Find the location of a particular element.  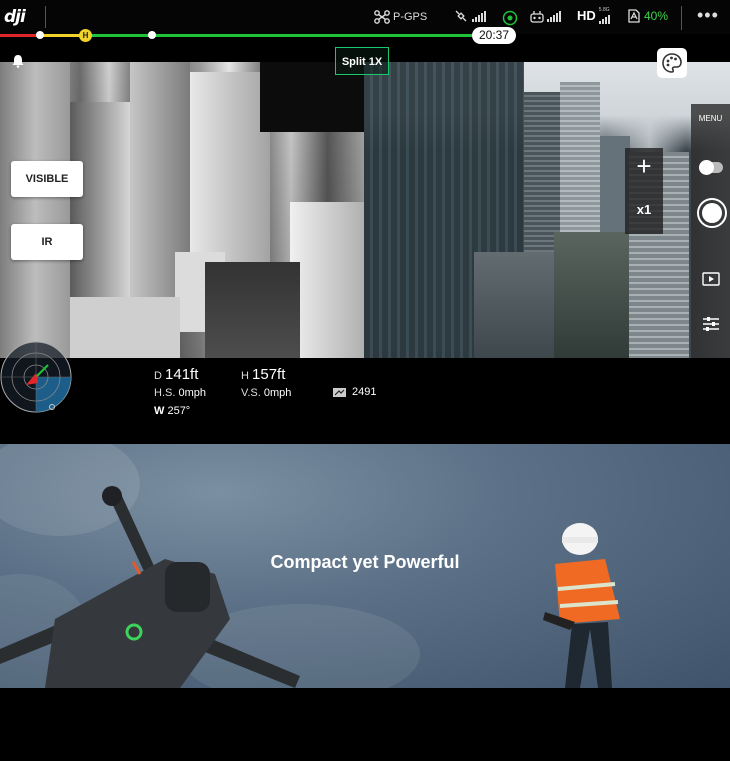

photo-video-toggle is located at coordinates (711, 167).